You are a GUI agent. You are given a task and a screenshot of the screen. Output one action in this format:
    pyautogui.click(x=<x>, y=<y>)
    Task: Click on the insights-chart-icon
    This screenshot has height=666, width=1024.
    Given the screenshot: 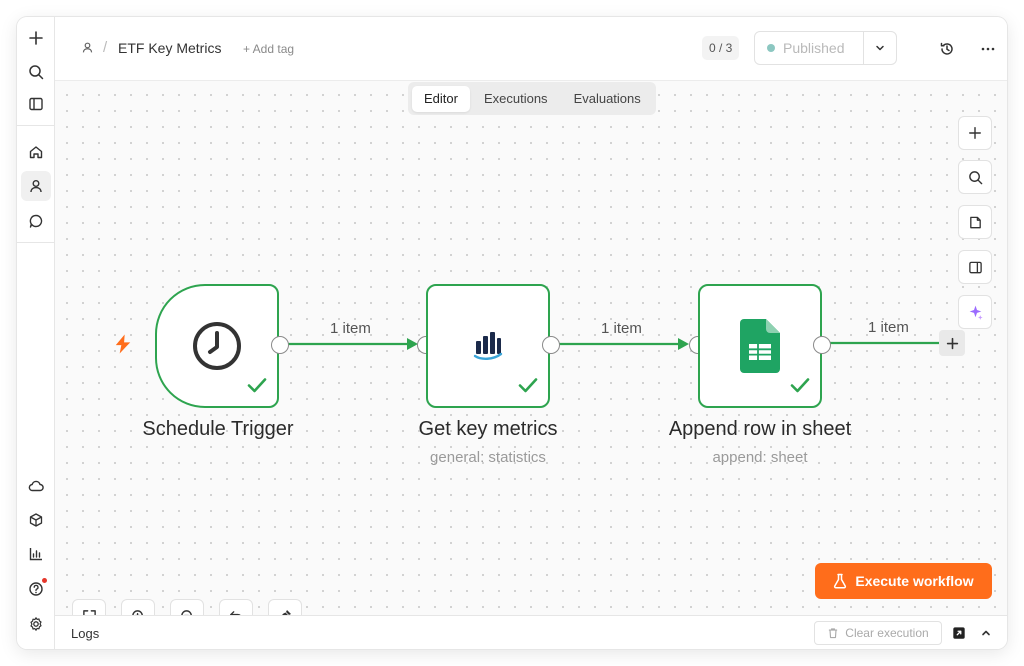 What is the action you would take?
    pyautogui.click(x=36, y=554)
    